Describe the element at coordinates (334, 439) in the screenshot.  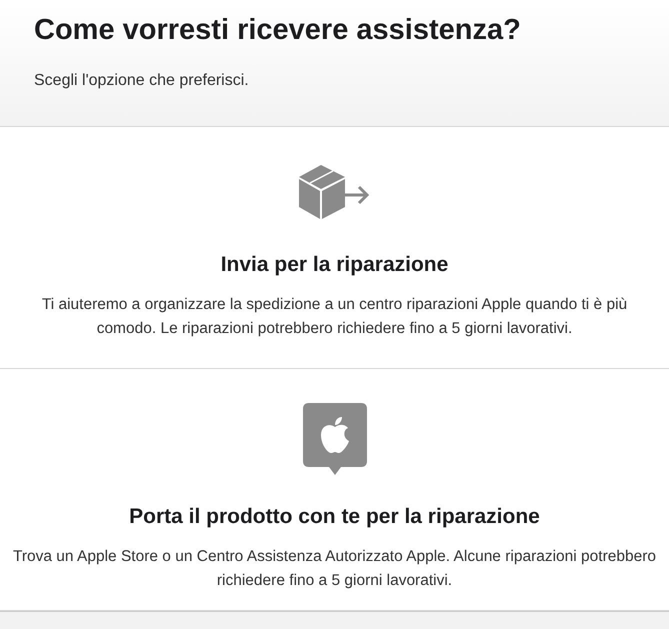
I see `apple-pin-icon` at that location.